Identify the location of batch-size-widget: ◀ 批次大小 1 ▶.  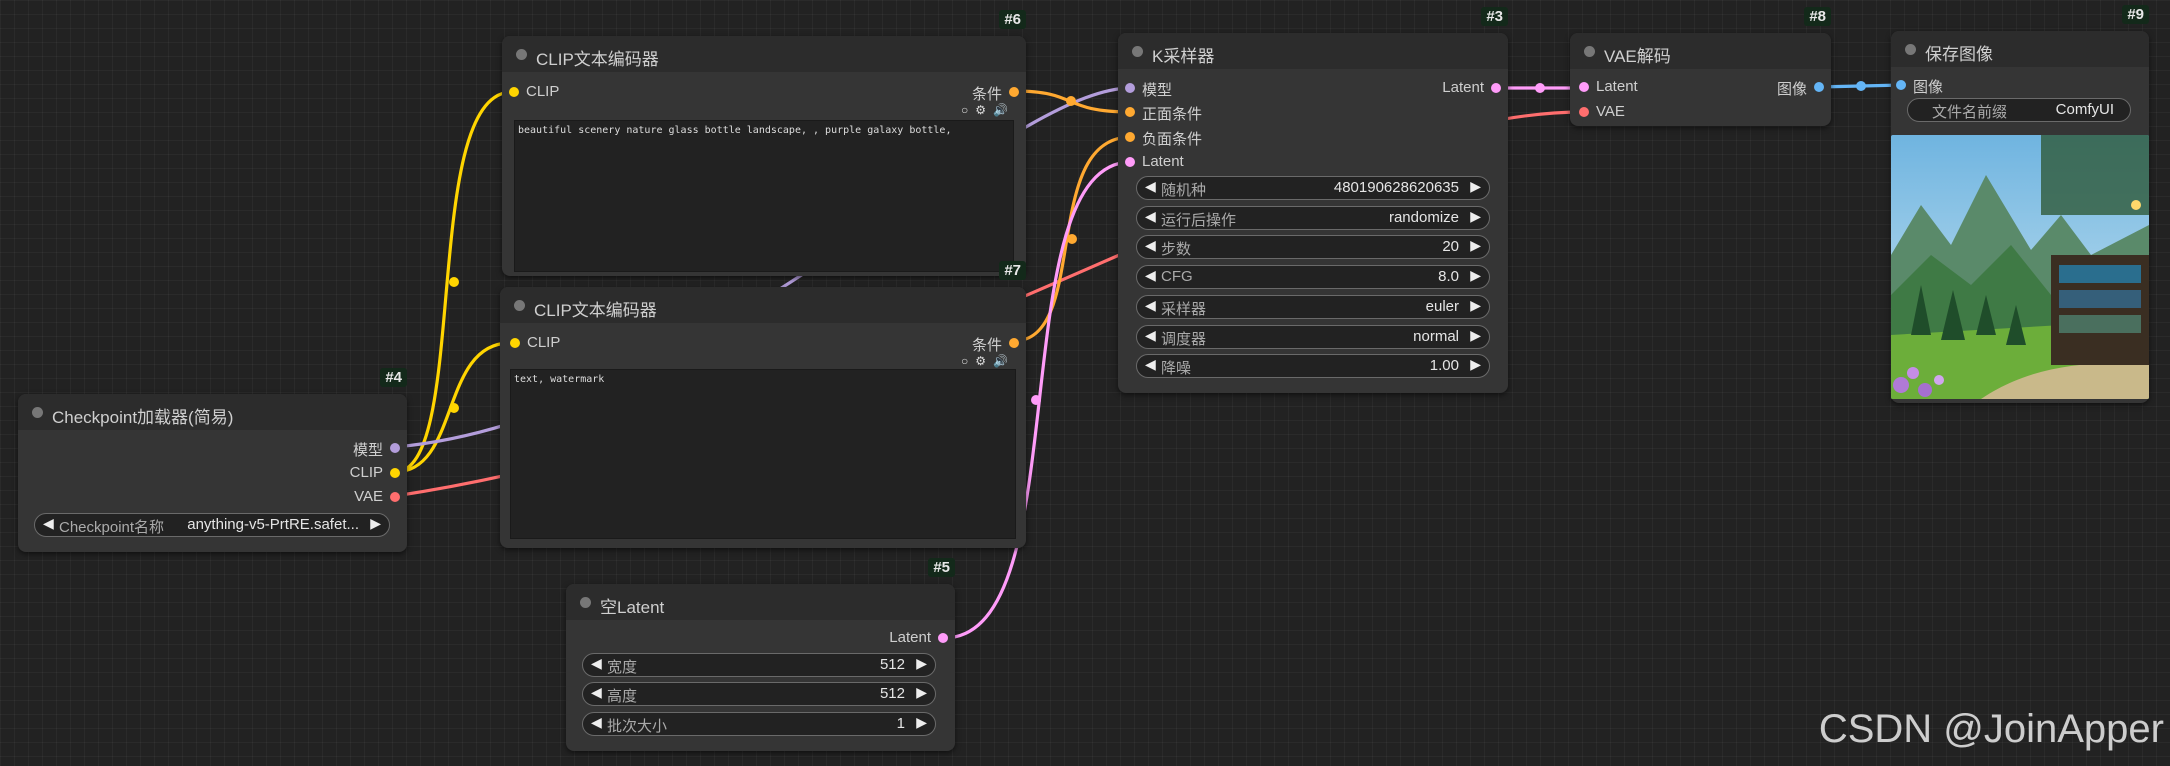
(759, 724).